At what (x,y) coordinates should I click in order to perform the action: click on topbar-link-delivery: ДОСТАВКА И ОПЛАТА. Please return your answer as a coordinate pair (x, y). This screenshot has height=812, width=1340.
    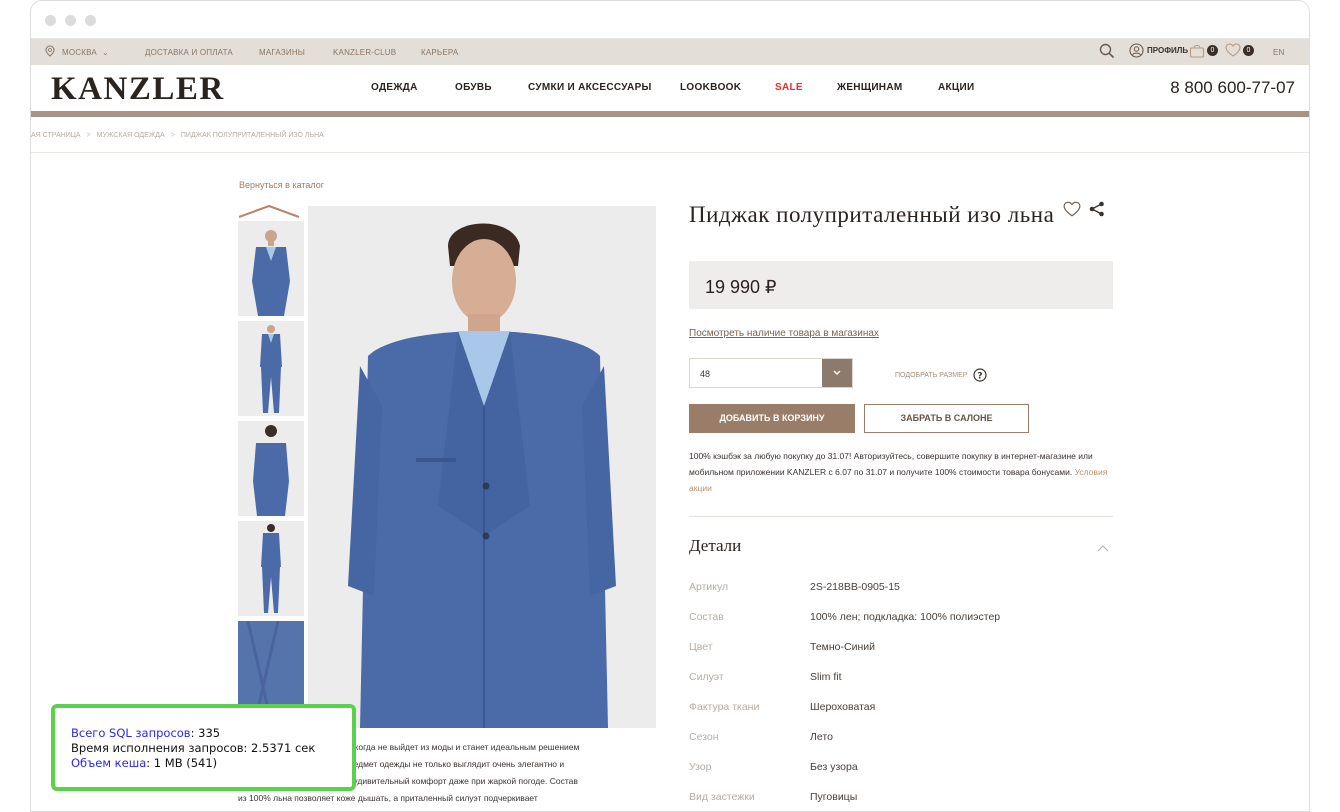
    Looking at the image, I should click on (189, 52).